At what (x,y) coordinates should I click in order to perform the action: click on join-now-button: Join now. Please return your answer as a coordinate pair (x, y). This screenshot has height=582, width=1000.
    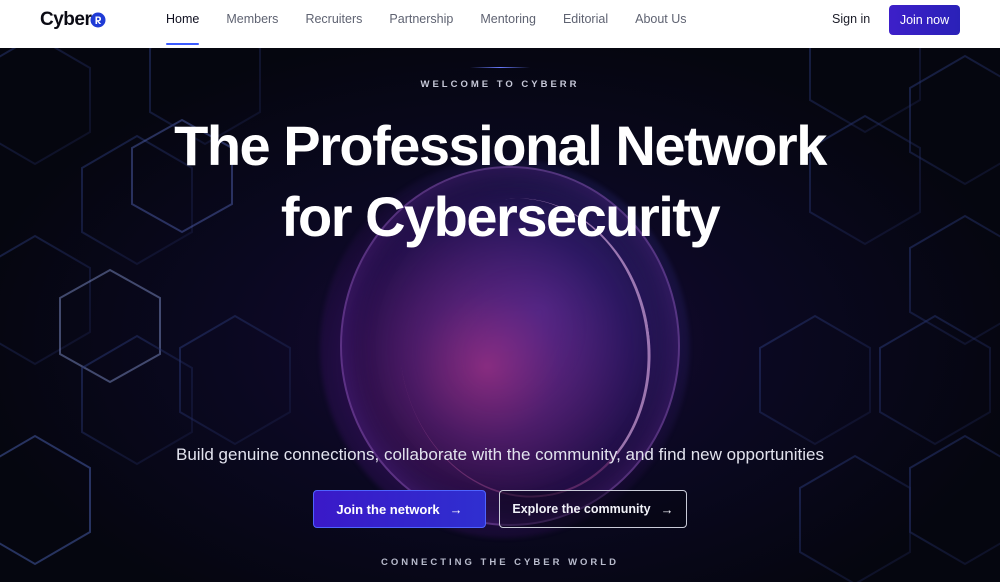
    Looking at the image, I should click on (924, 20).